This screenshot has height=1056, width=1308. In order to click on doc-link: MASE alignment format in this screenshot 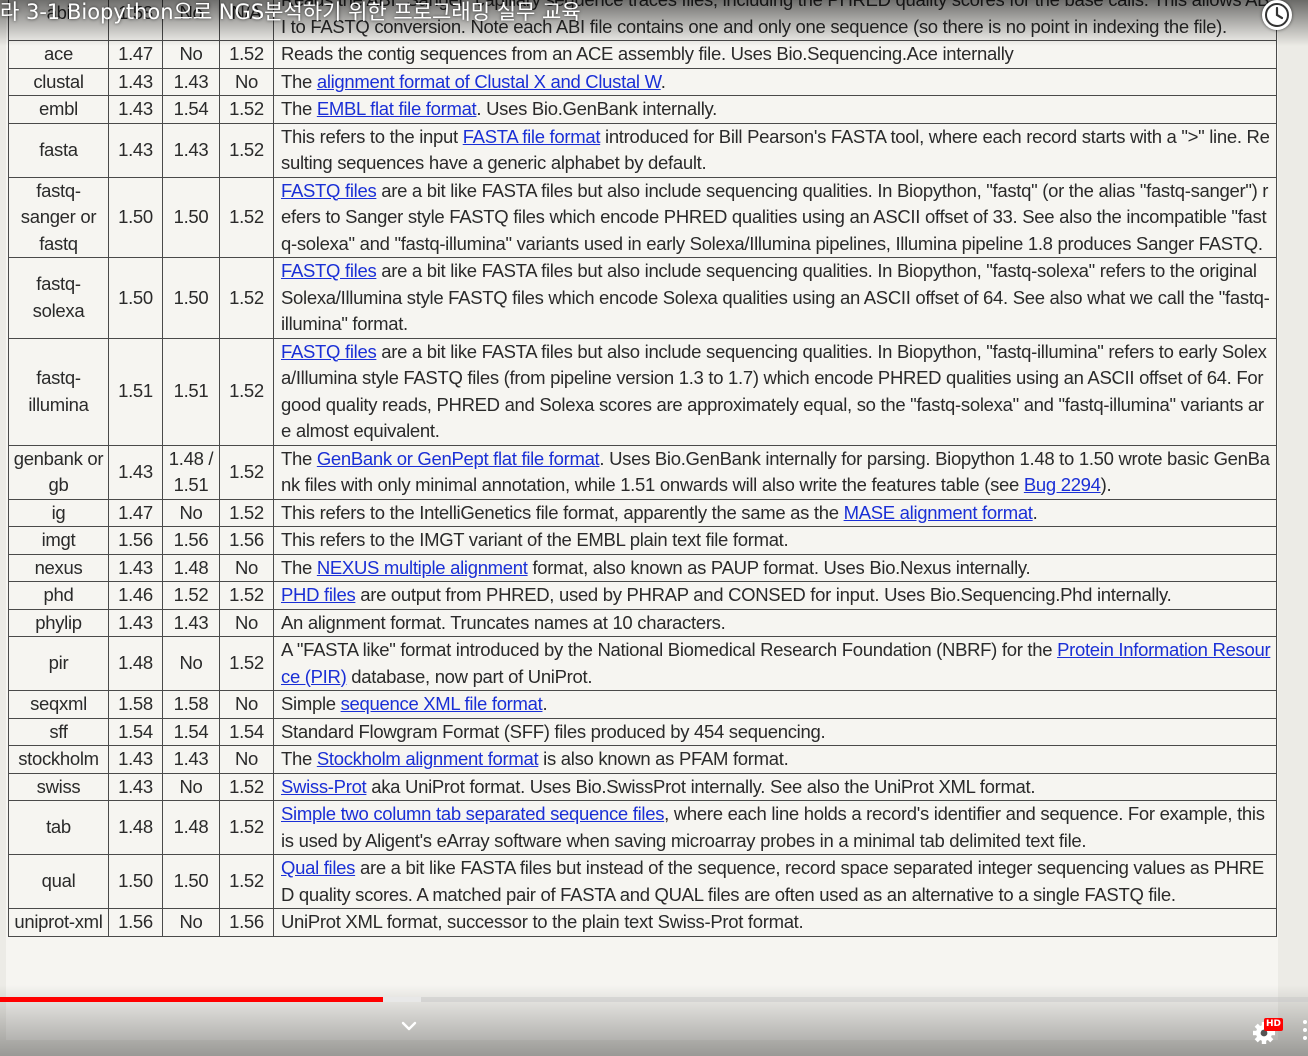, I will do `click(938, 512)`.